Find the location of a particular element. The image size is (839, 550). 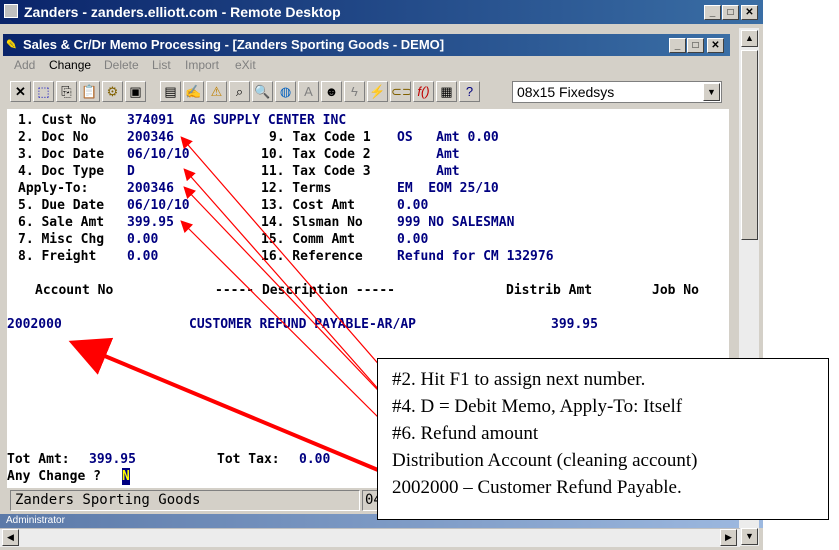

arrow-doc-type is located at coordinates (289, 288).